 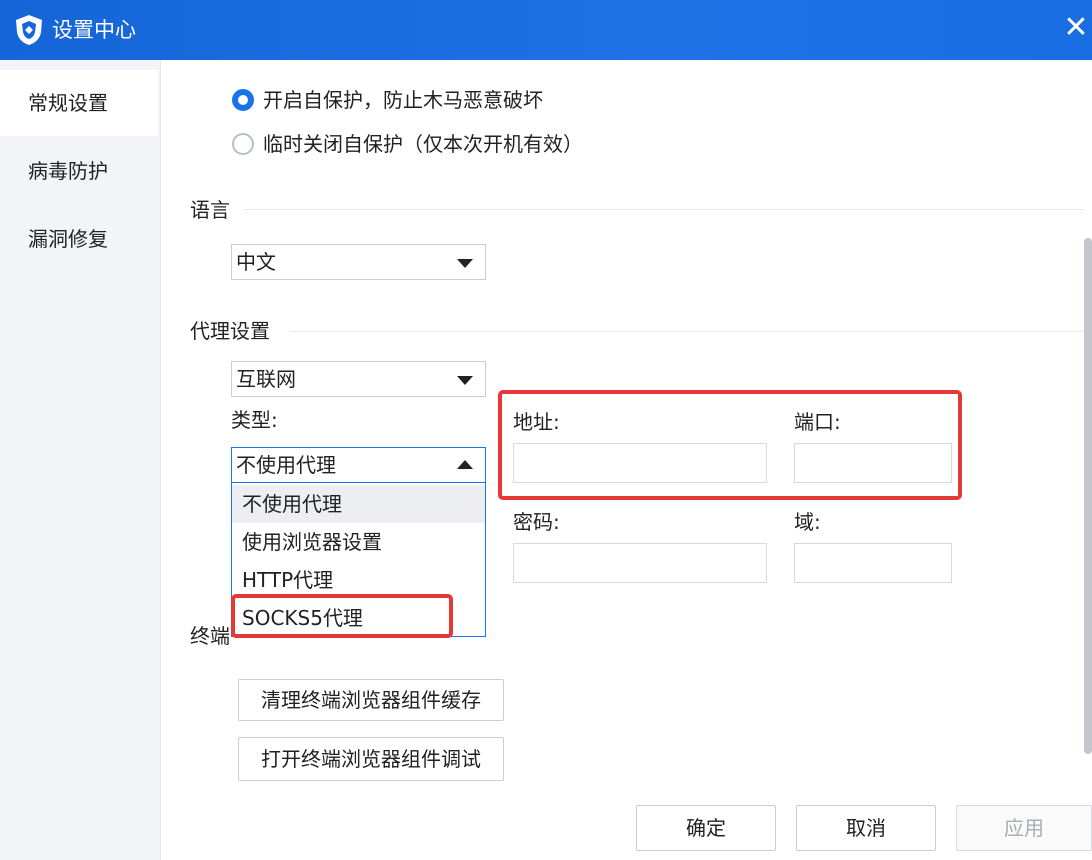 What do you see at coordinates (358, 379) in the screenshot?
I see `proxy-network-select: 互联网` at bounding box center [358, 379].